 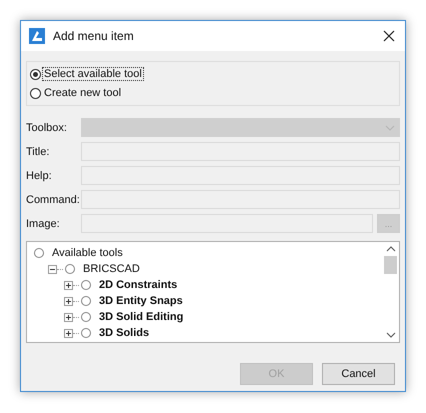 What do you see at coordinates (47, 128) in the screenshot?
I see `field-label: Toolbox:` at bounding box center [47, 128].